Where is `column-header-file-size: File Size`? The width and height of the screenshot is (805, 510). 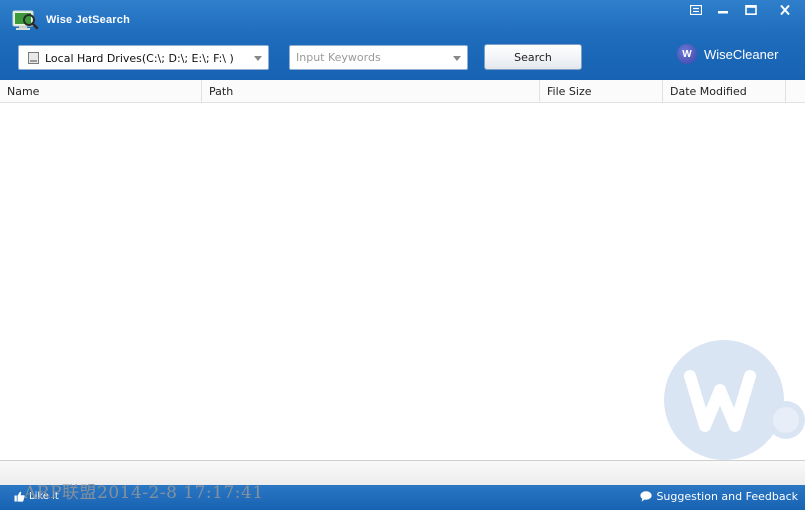
column-header-file-size: File Size is located at coordinates (601, 91).